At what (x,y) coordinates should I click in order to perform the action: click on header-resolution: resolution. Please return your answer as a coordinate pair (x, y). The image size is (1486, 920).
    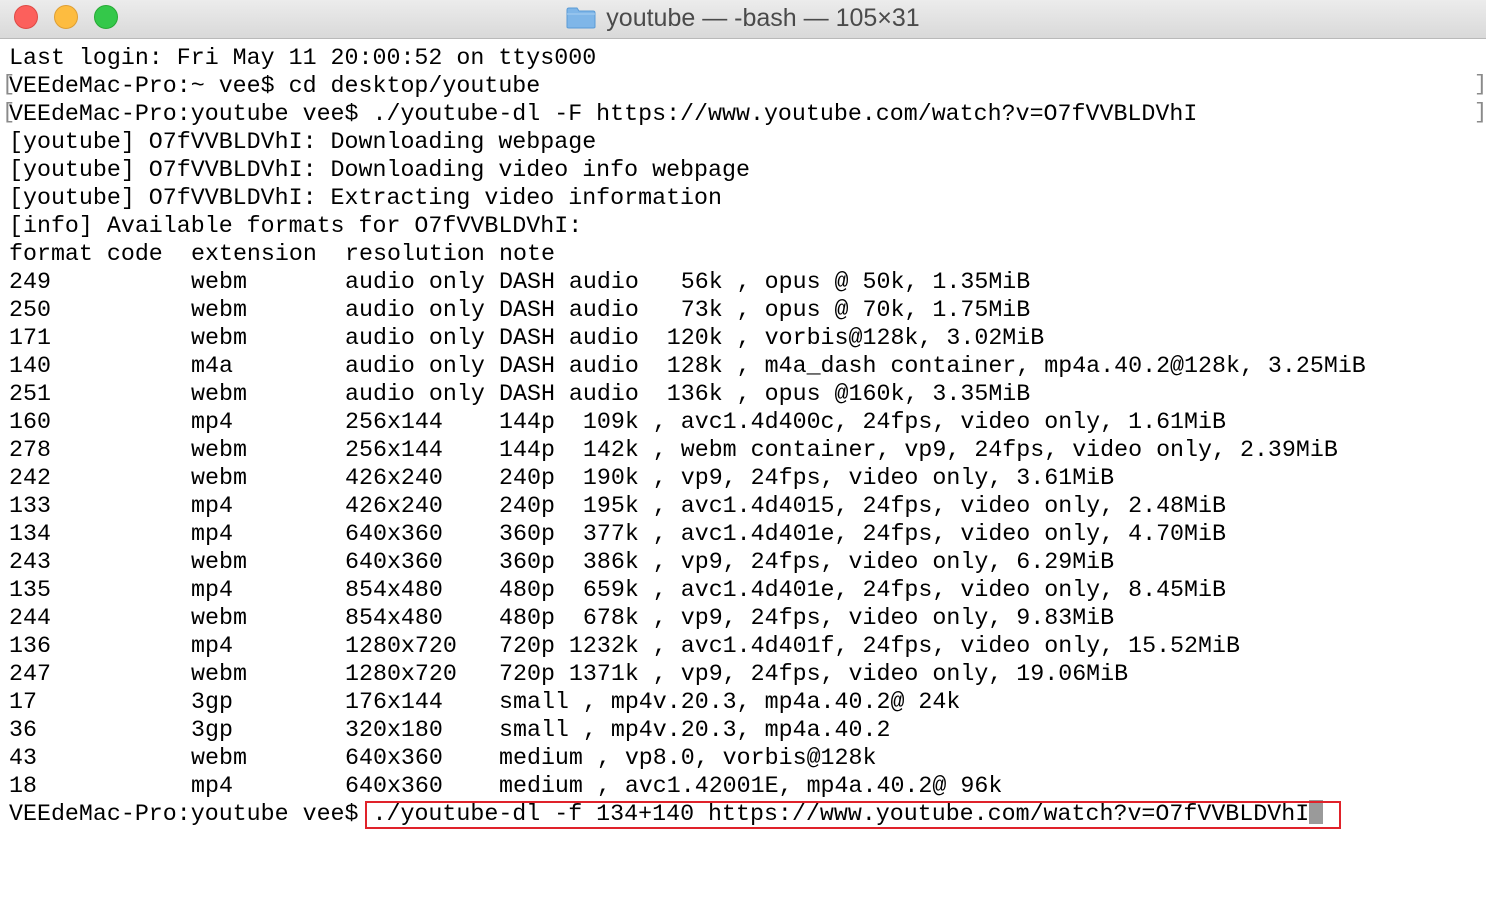
    Looking at the image, I should click on (415, 254).